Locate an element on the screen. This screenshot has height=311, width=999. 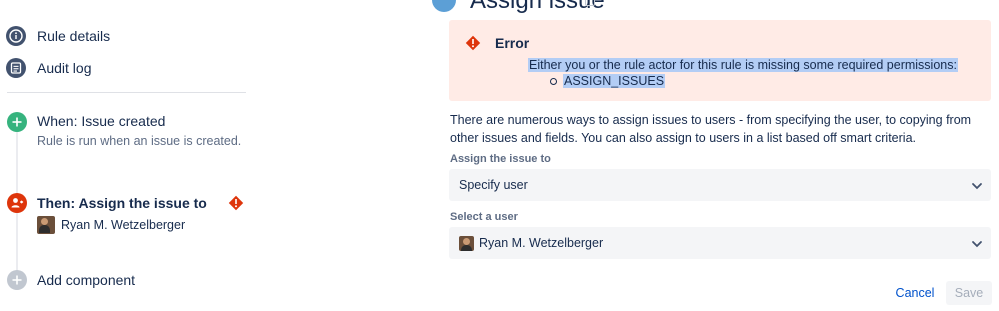
error-title: Error is located at coordinates (512, 43).